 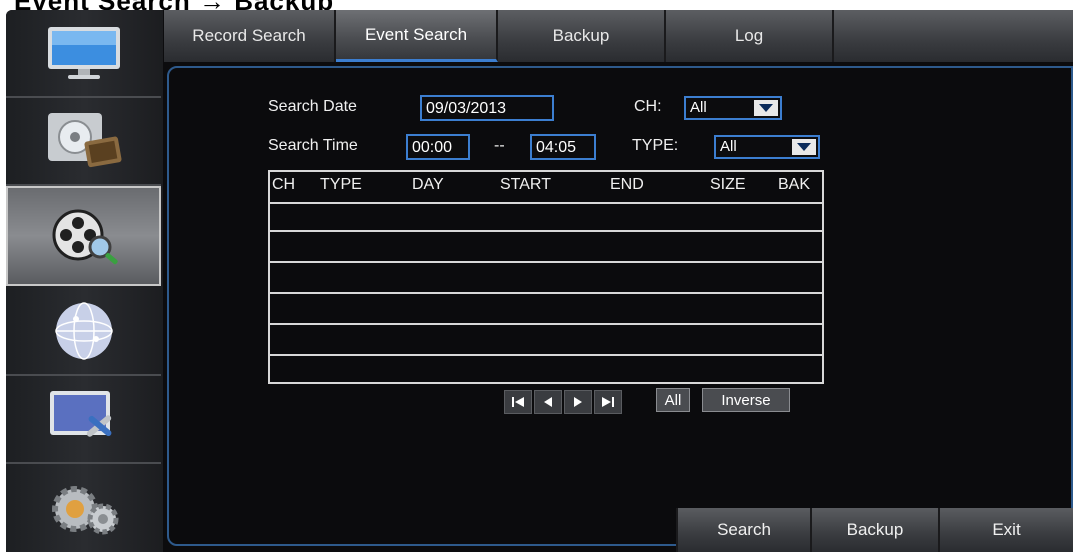 What do you see at coordinates (746, 400) in the screenshot?
I see `inverse-button: Inverse` at bounding box center [746, 400].